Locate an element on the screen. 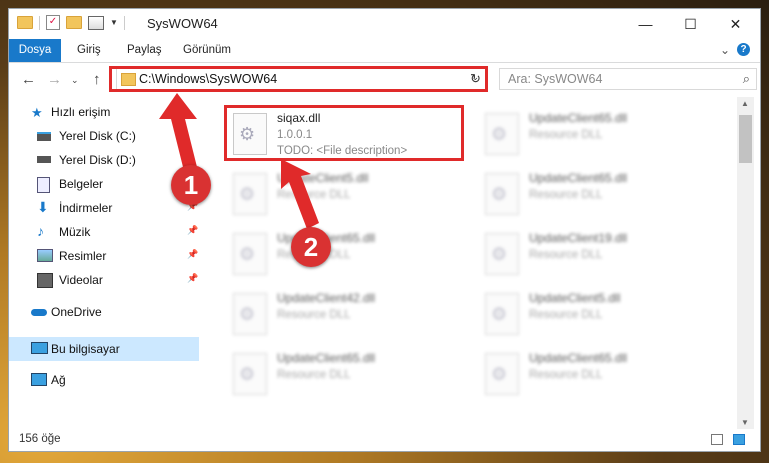 The height and width of the screenshot is (463, 769). step-badge-1: 1 is located at coordinates (191, 185).